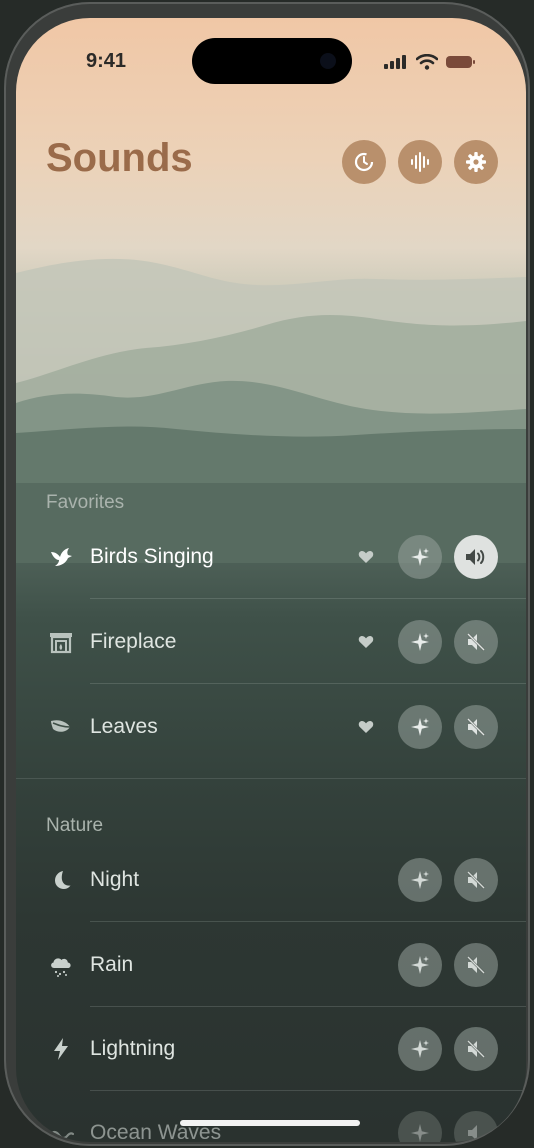  What do you see at coordinates (61, 1130) in the screenshot?
I see `wave-icon` at bounding box center [61, 1130].